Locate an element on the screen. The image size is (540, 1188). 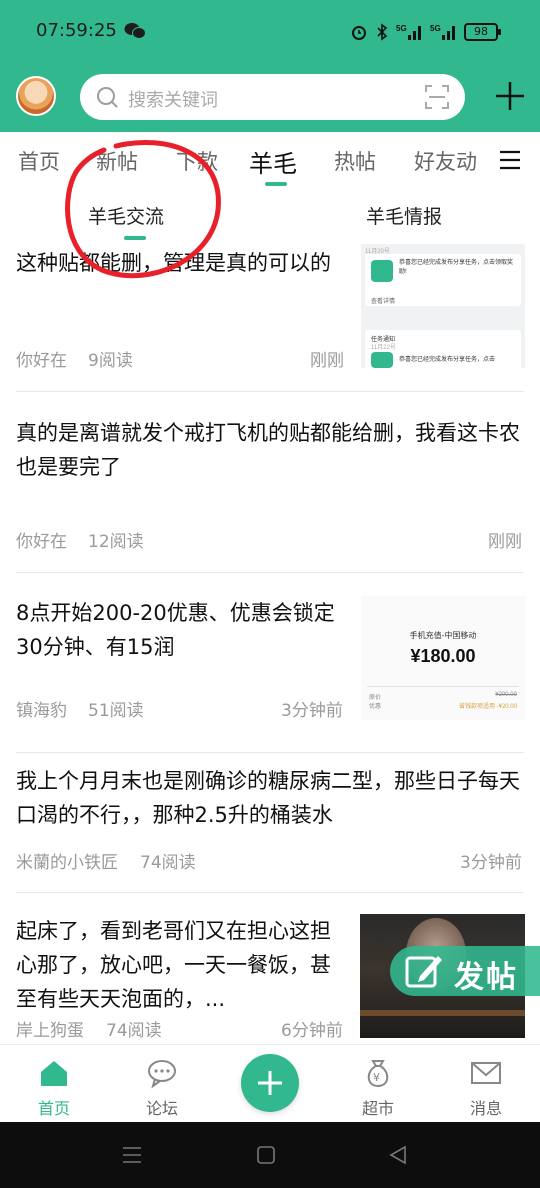
bluetooth-icon is located at coordinates (382, 32).